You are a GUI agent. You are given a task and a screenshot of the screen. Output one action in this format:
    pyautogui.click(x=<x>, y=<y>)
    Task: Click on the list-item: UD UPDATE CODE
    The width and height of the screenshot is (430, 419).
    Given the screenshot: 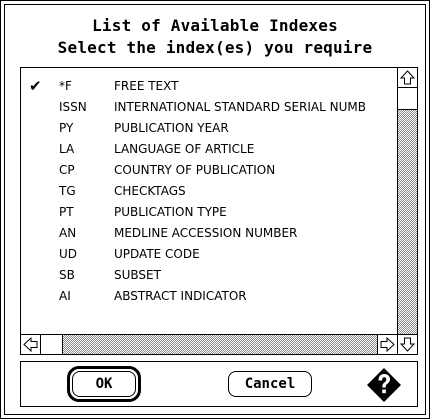 What is the action you would take?
    pyautogui.click(x=209, y=254)
    